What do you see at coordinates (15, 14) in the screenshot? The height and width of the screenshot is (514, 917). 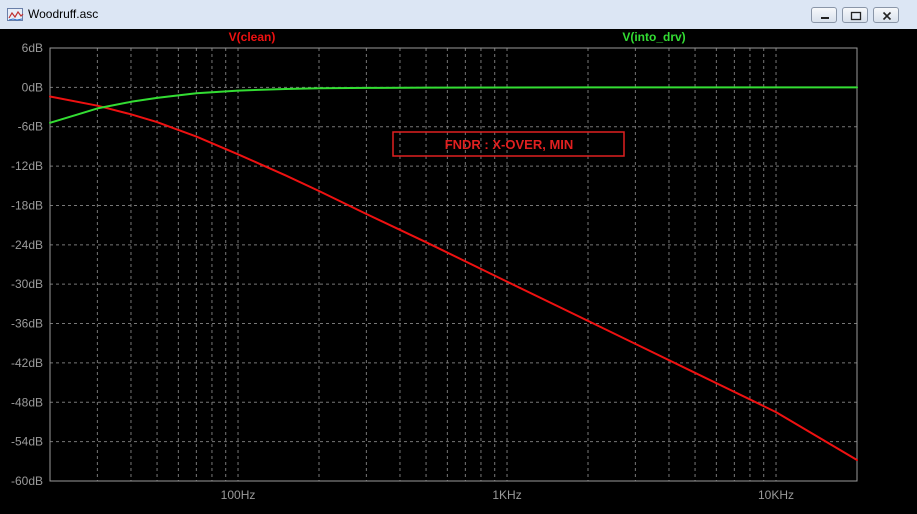 I see `waveform-app-icon` at bounding box center [15, 14].